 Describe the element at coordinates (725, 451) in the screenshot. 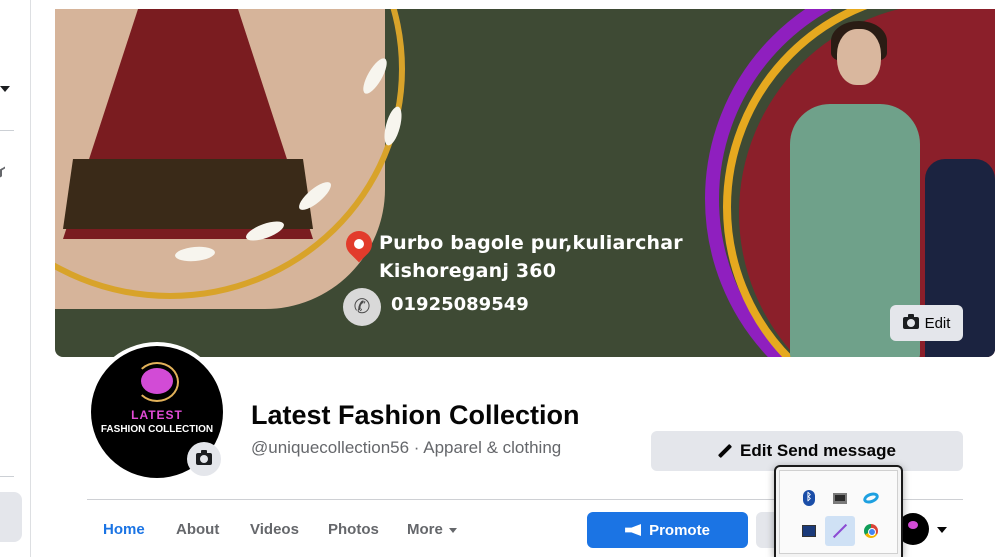

I see `pencil-icon` at that location.